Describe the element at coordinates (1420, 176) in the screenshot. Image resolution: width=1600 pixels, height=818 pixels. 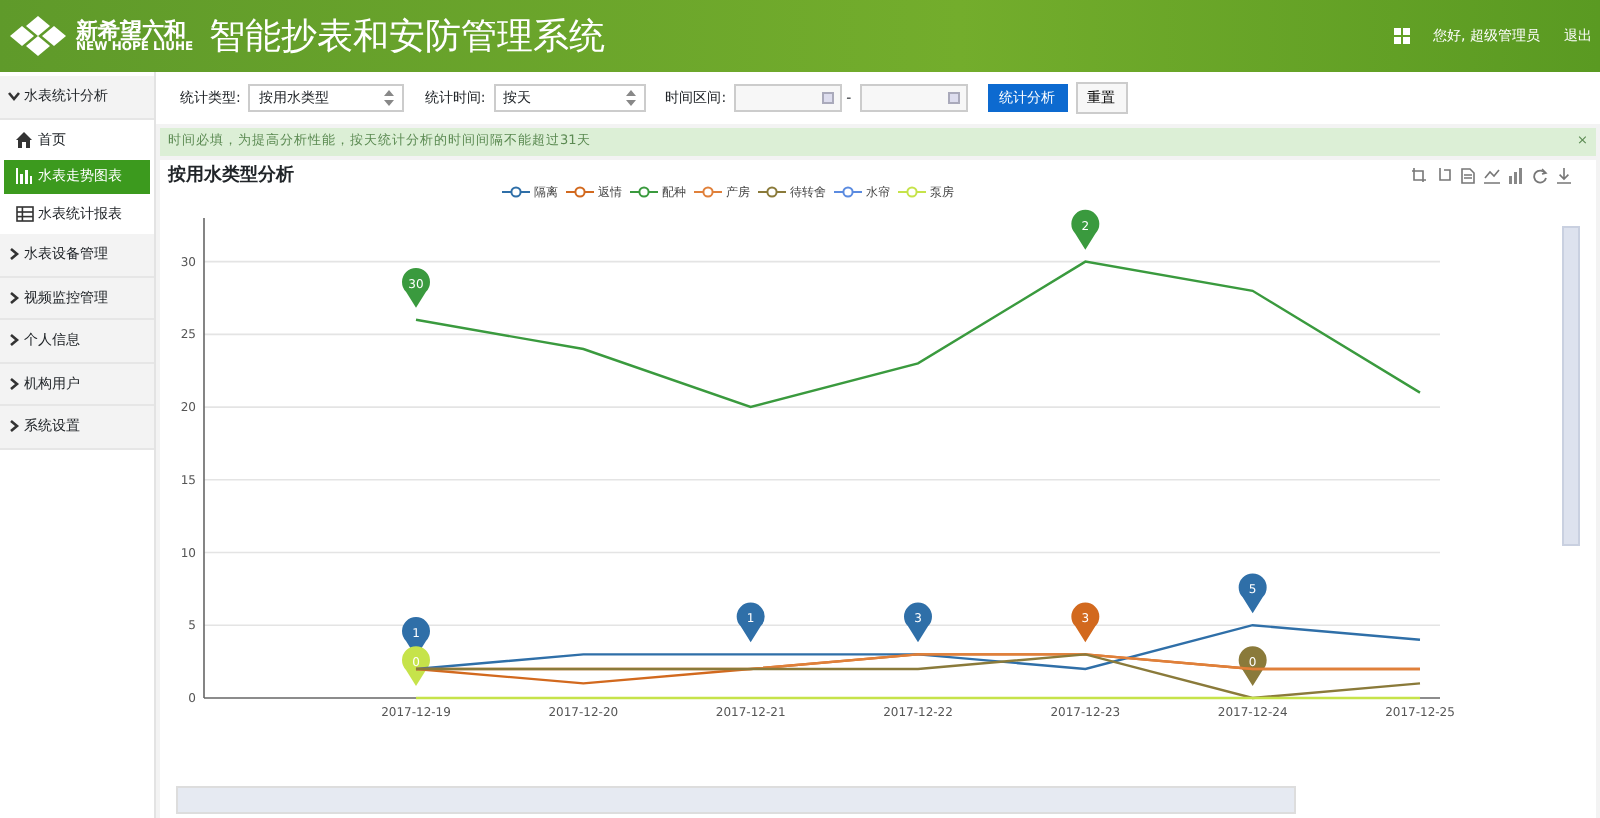
I see `crop-zoom-icon` at that location.